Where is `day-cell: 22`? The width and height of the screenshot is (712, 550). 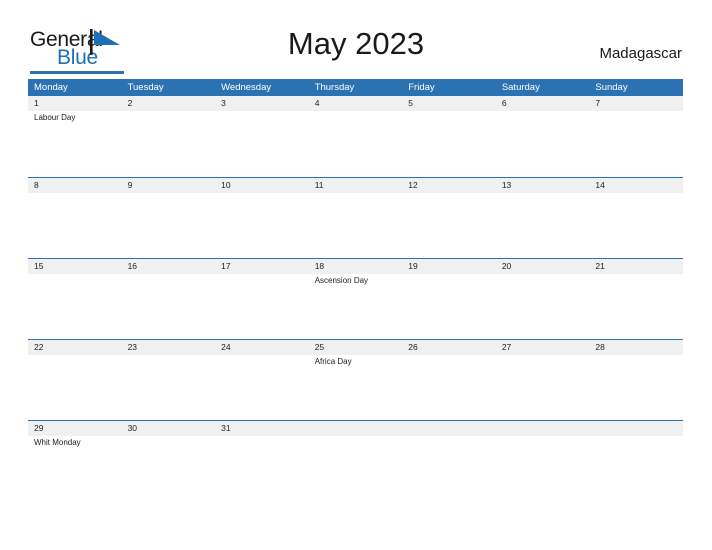
day-cell: 22 is located at coordinates (75, 379).